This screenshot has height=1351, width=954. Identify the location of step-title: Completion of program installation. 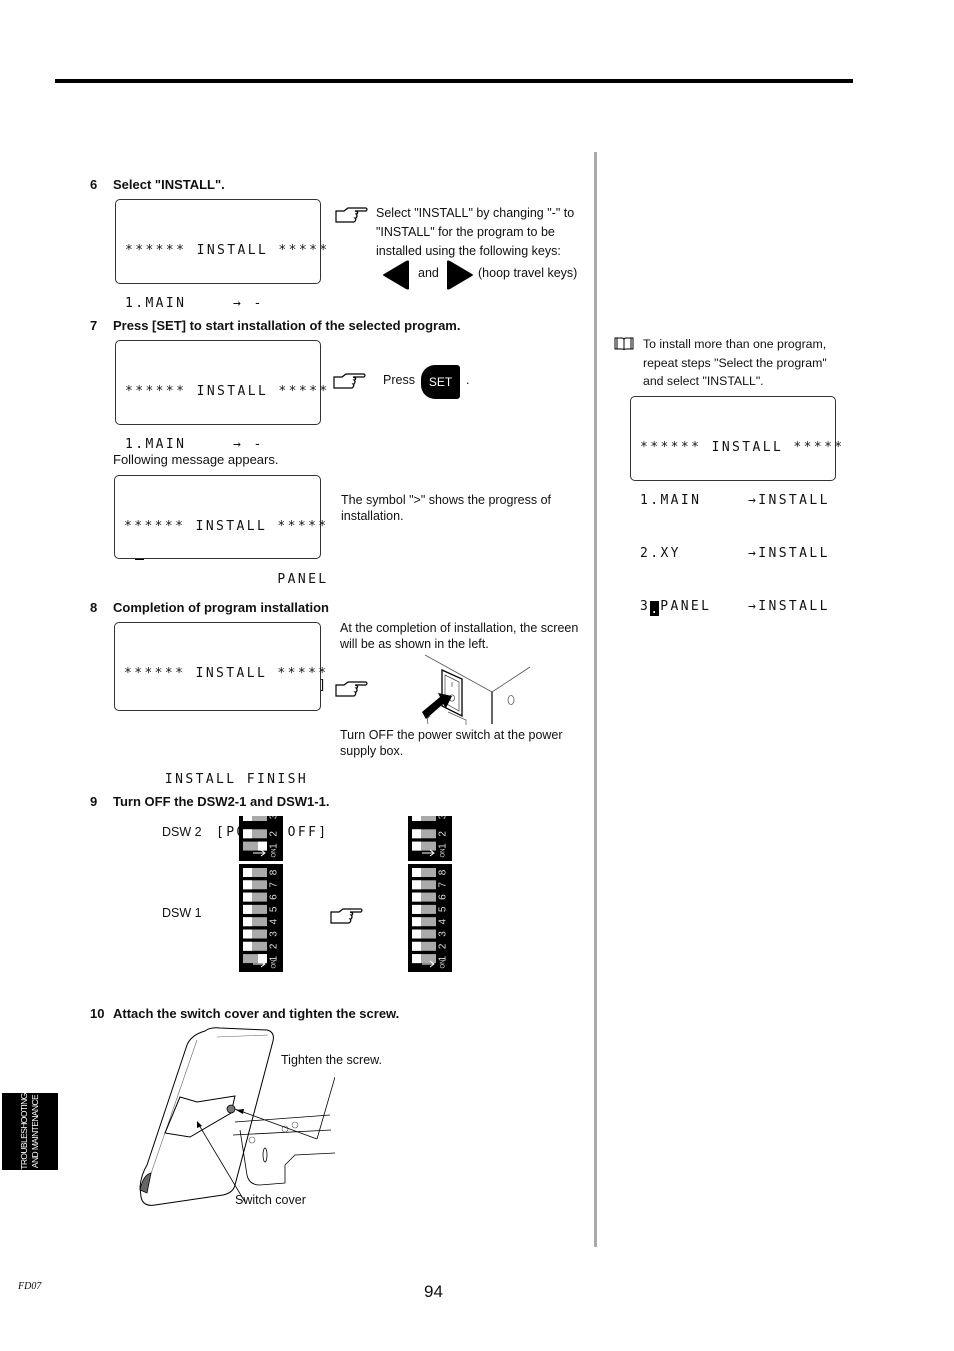
(221, 607).